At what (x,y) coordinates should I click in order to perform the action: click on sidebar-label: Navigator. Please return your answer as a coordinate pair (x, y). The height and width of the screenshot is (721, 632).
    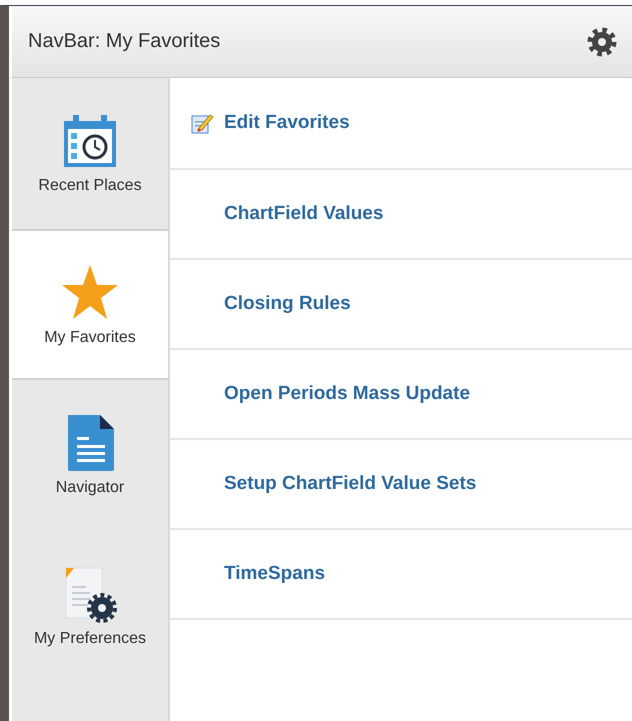
    Looking at the image, I should click on (90, 487).